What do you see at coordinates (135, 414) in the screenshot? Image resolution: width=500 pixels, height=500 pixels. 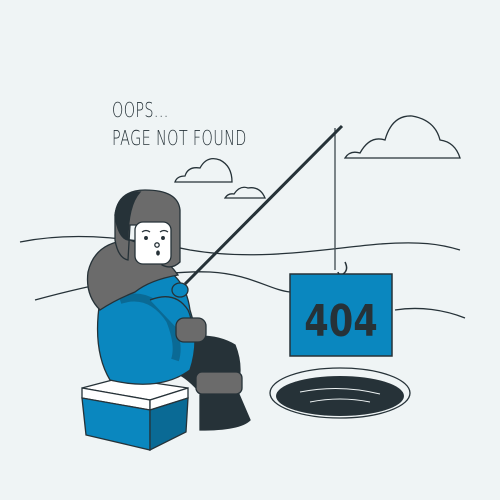 I see `seat-box` at bounding box center [135, 414].